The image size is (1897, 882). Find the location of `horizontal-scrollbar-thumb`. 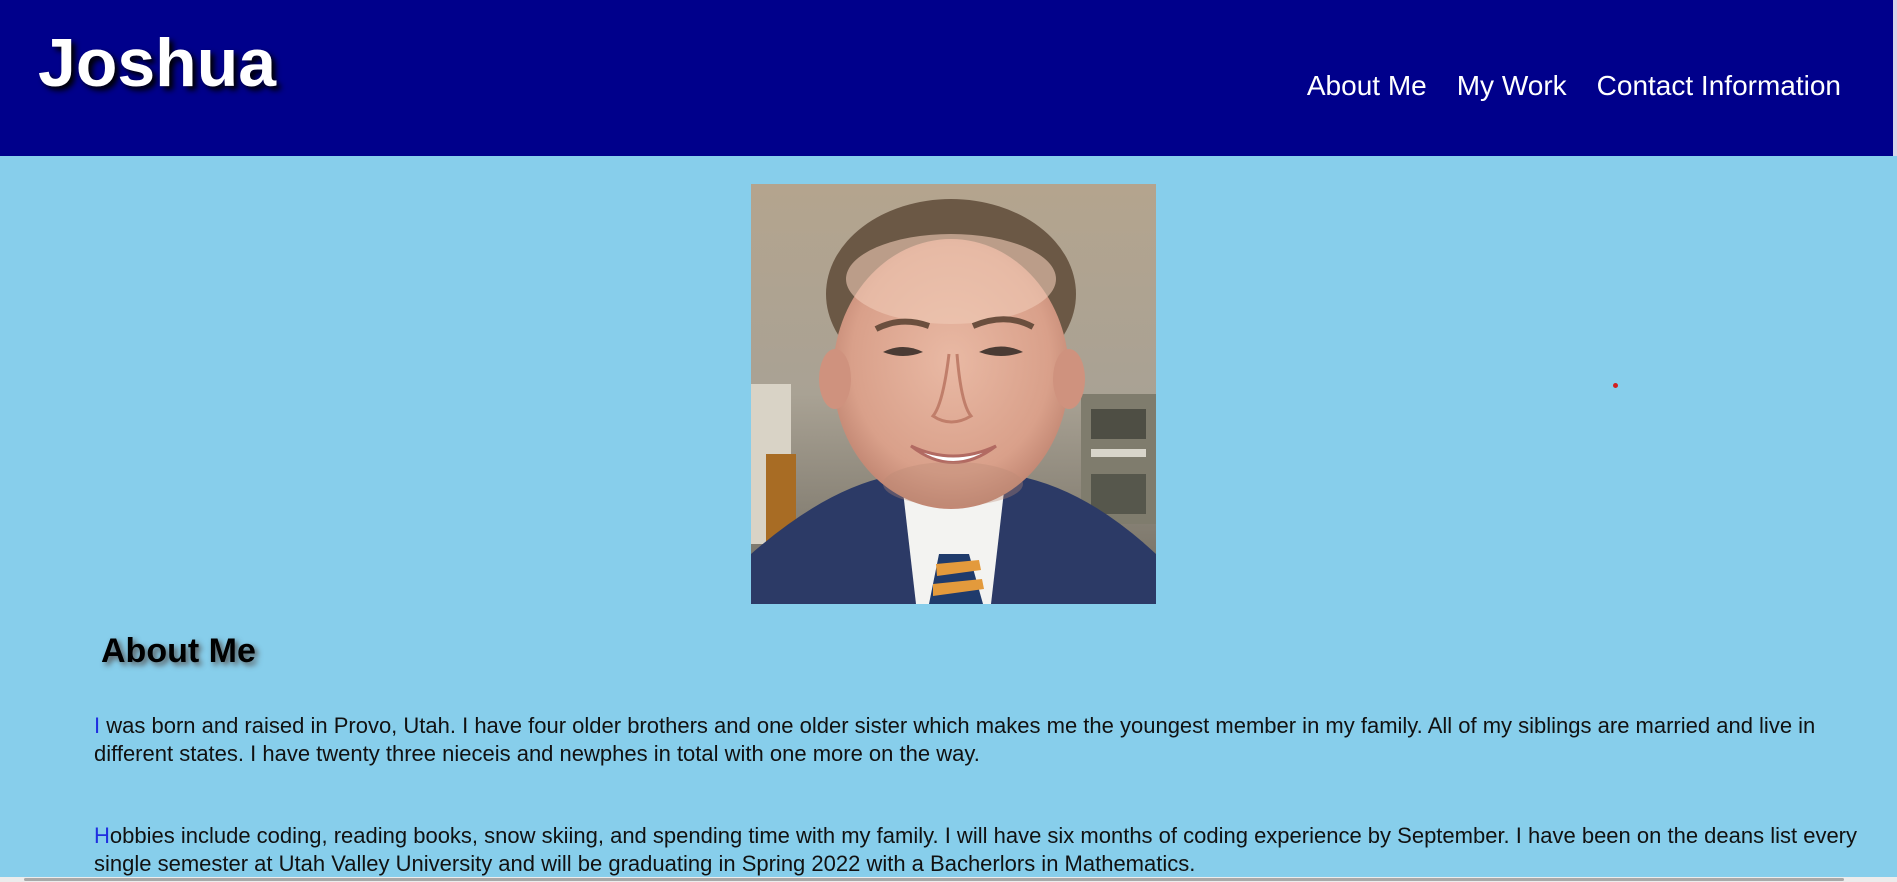

horizontal-scrollbar-thumb is located at coordinates (934, 879).